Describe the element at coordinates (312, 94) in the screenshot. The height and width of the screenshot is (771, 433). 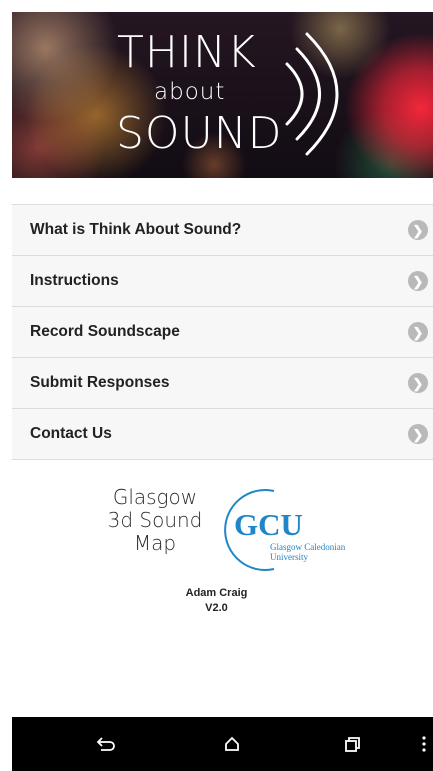
I see `sound-waves-icon` at that location.